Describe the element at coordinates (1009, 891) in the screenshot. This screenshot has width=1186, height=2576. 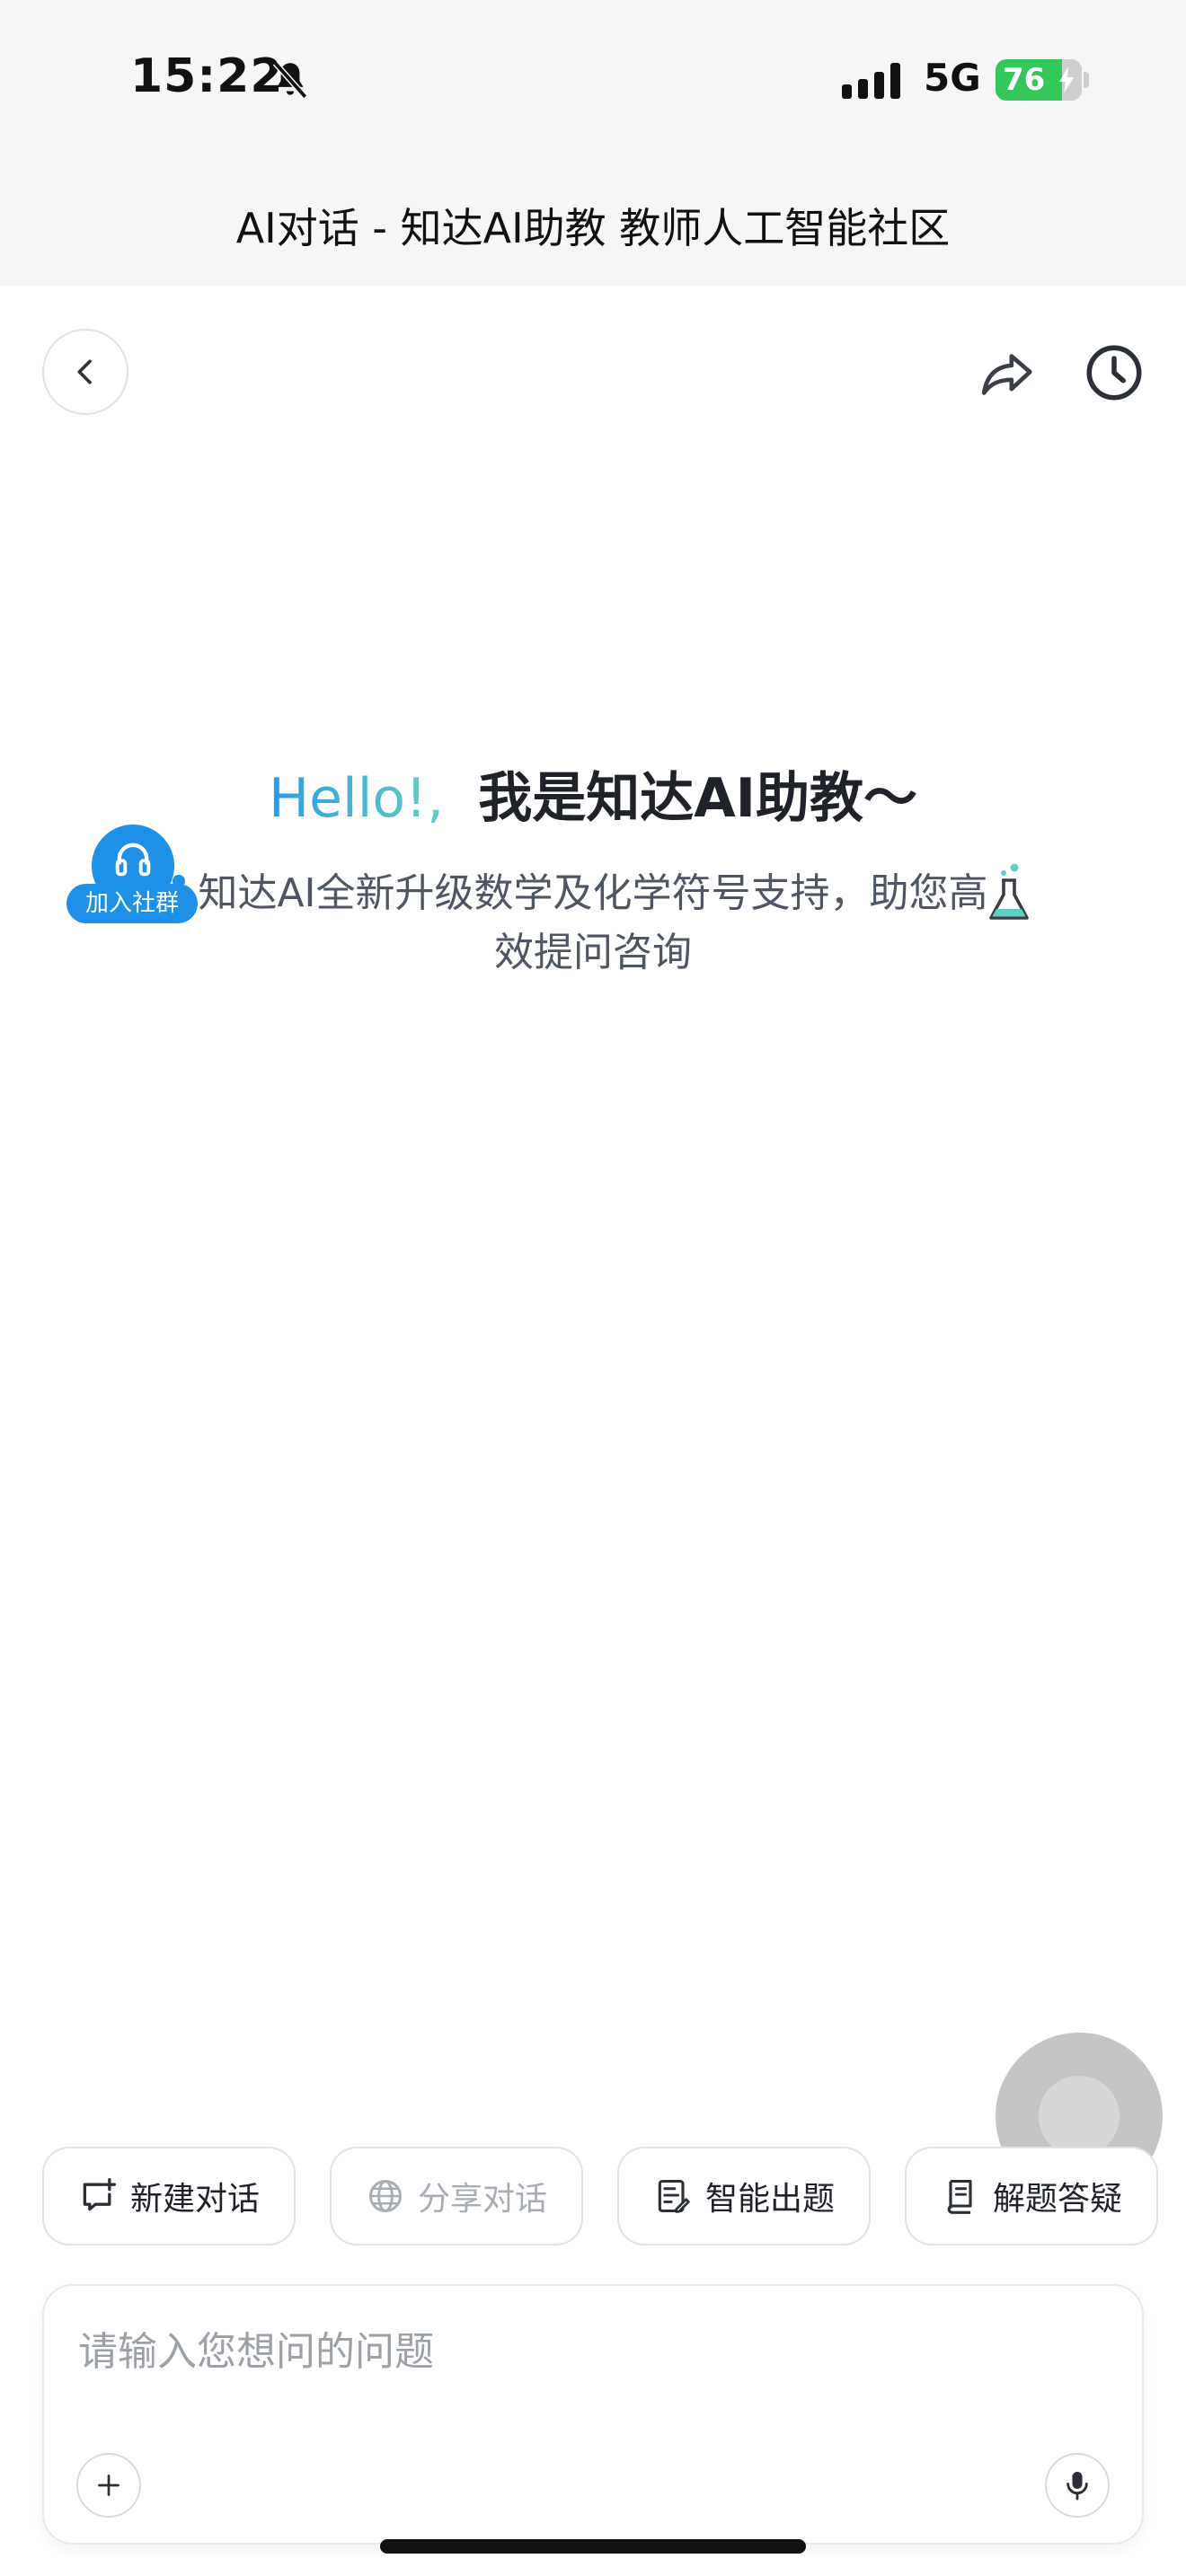
I see `flask-icon` at that location.